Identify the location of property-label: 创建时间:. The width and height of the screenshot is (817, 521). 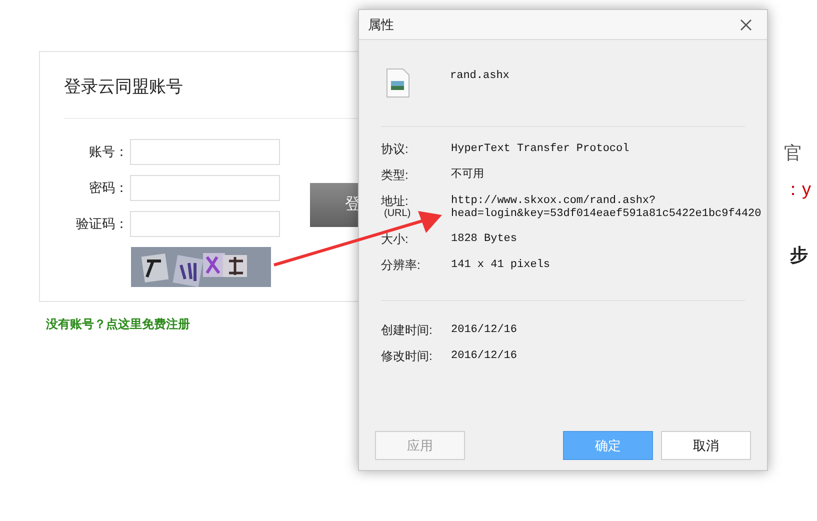
(407, 330).